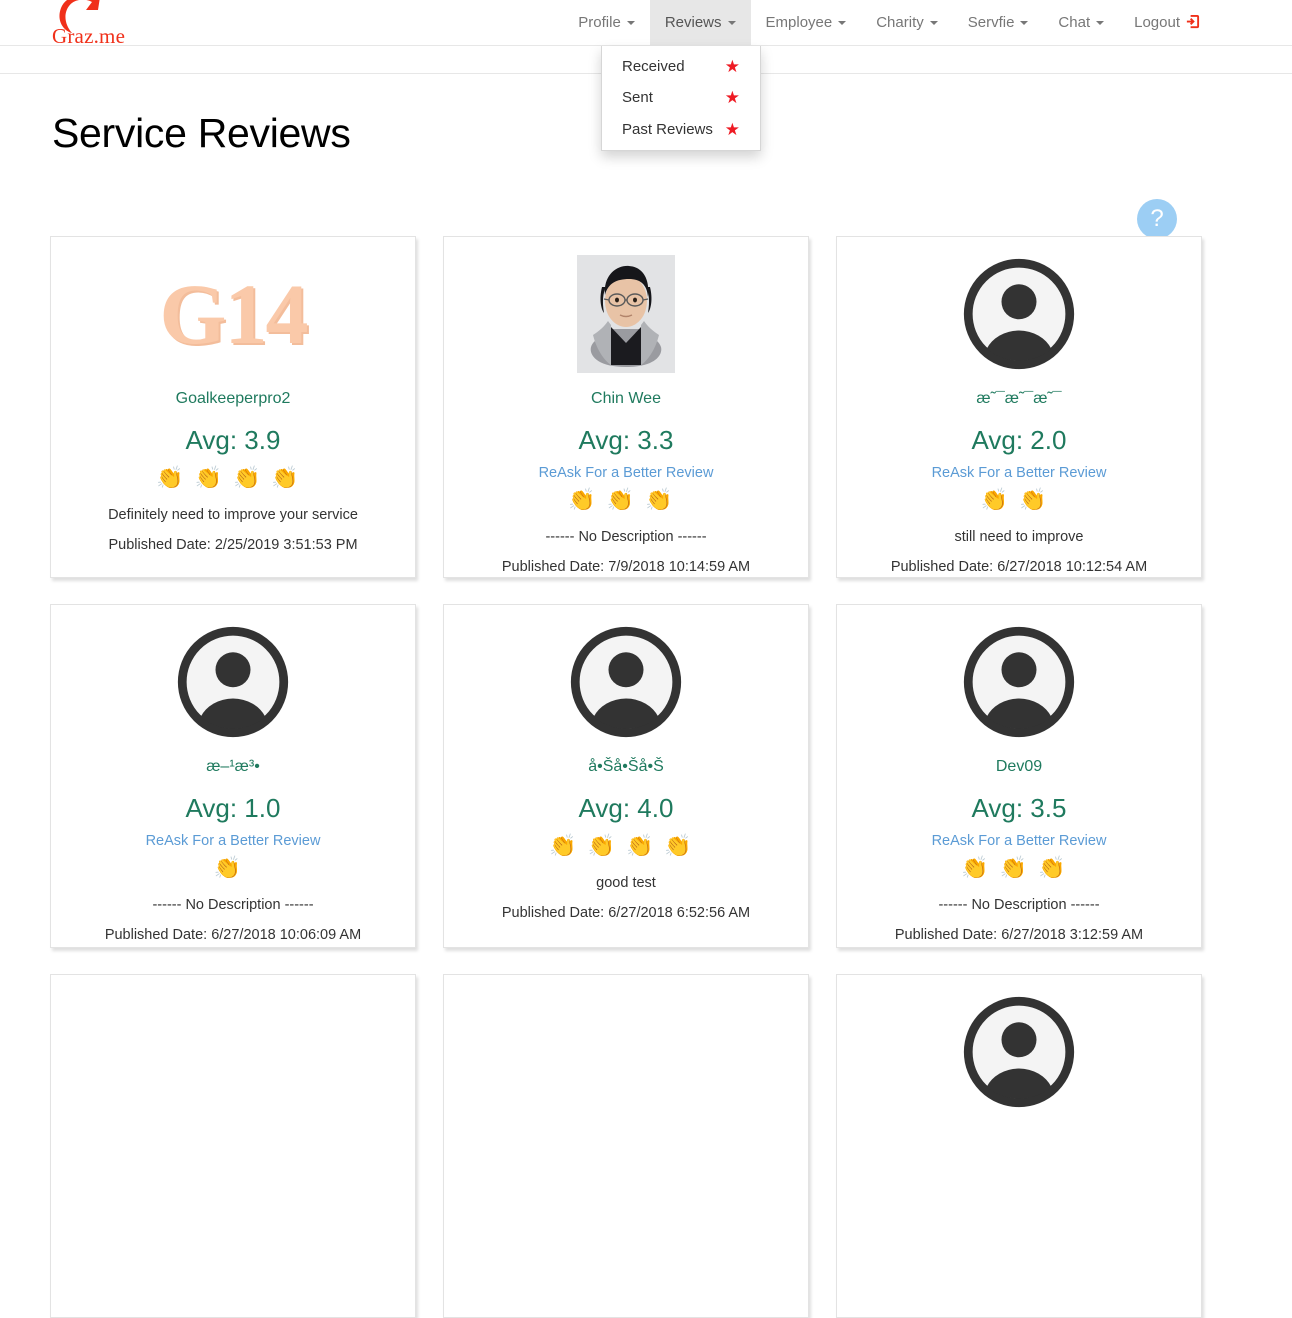 This screenshot has width=1292, height=1318. I want to click on nav-label-employee: Employee, so click(799, 22).